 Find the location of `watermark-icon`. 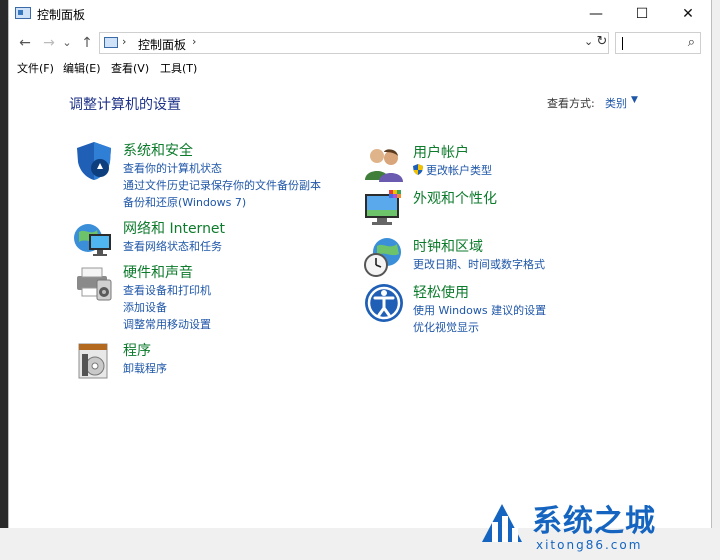

watermark-icon is located at coordinates (502, 523).